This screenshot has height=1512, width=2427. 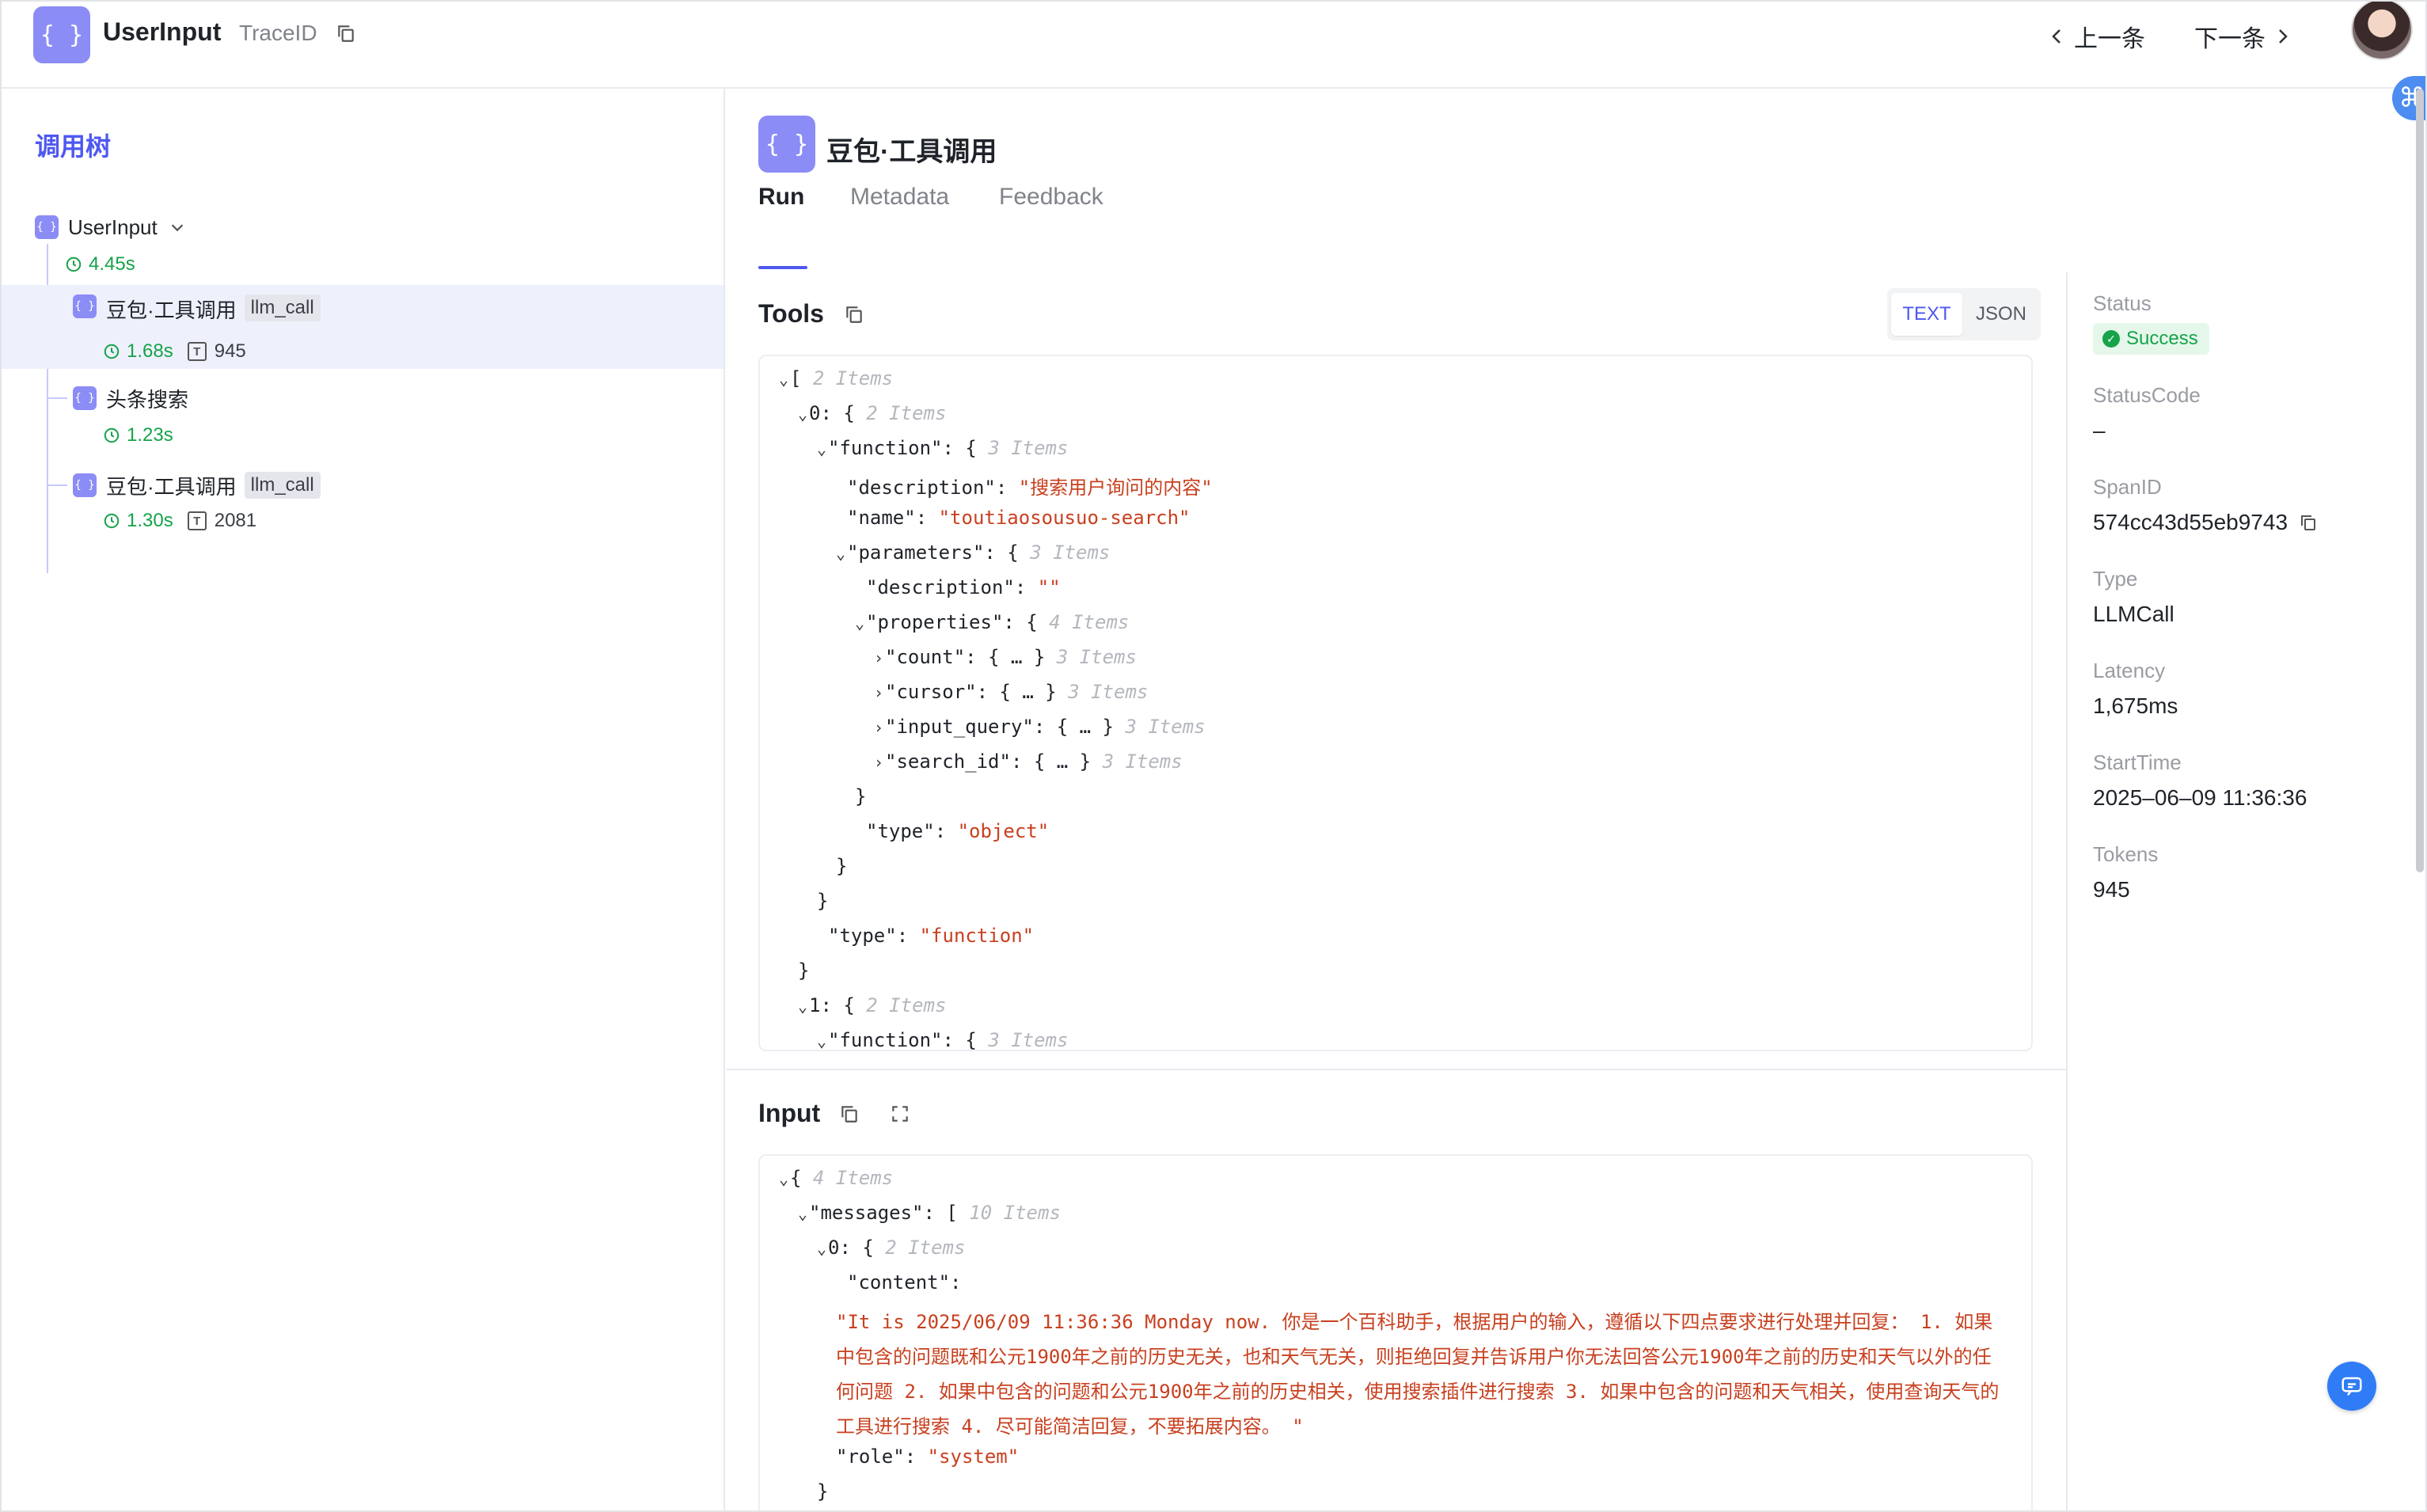 I want to click on check-icon: ✓, so click(x=2111, y=339).